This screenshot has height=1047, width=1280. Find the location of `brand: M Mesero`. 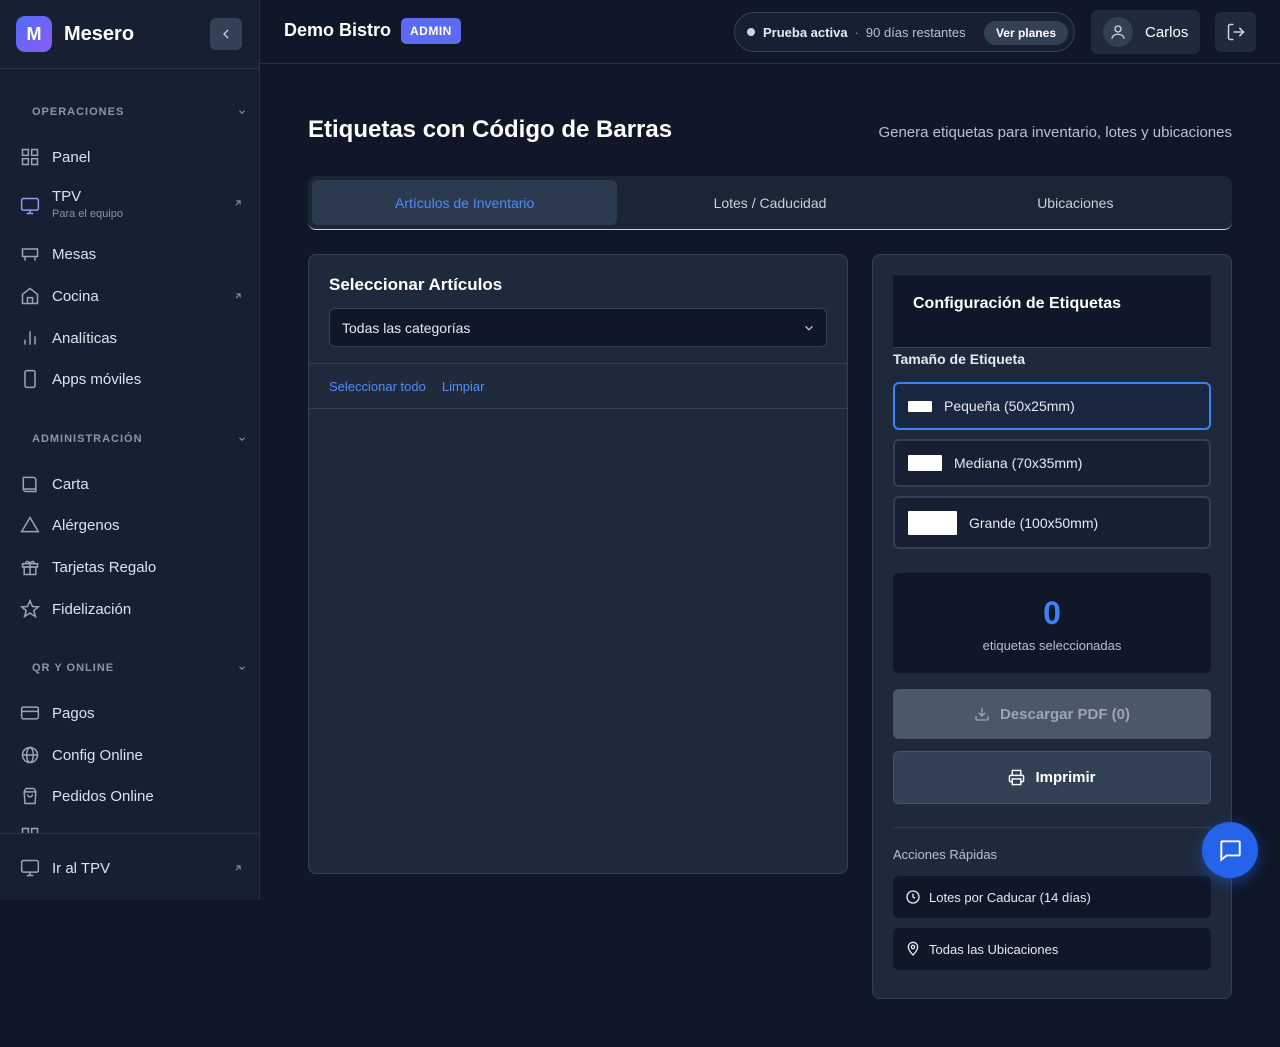

brand: M Mesero is located at coordinates (129, 34).